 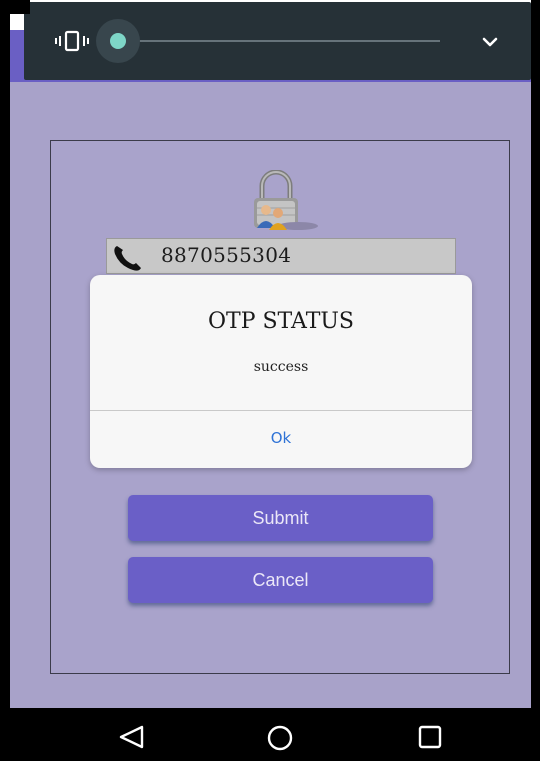 I want to click on dialog-ok-button: Ok, so click(x=281, y=439).